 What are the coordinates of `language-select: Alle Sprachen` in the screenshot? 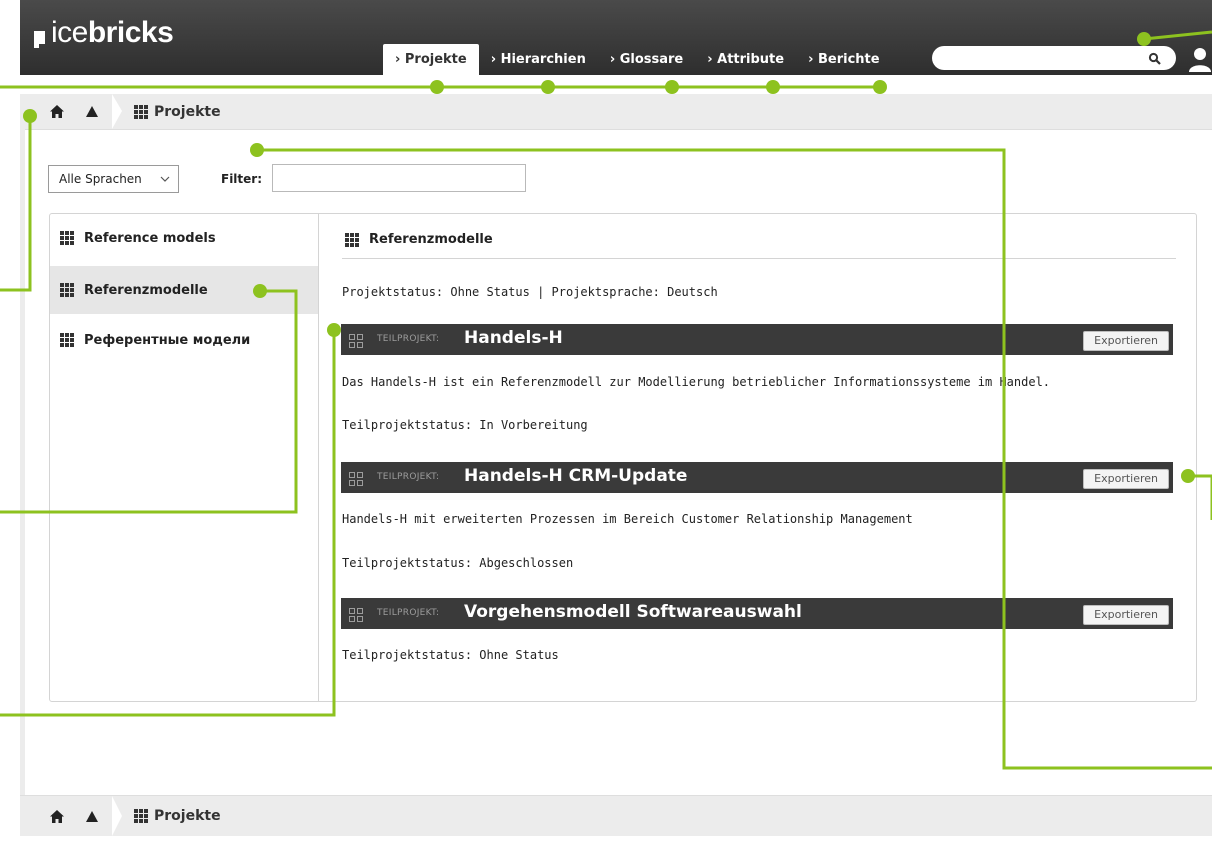 It's located at (113, 179).